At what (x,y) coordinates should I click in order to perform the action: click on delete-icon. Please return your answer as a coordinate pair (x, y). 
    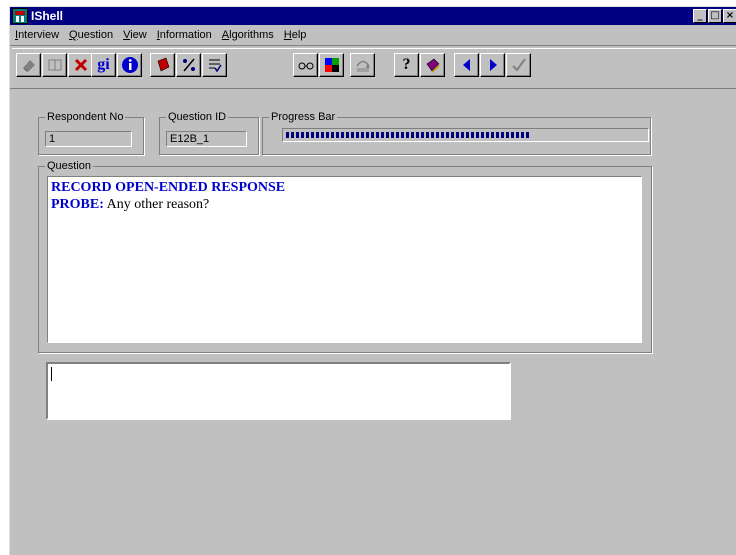
    Looking at the image, I should click on (80, 65).